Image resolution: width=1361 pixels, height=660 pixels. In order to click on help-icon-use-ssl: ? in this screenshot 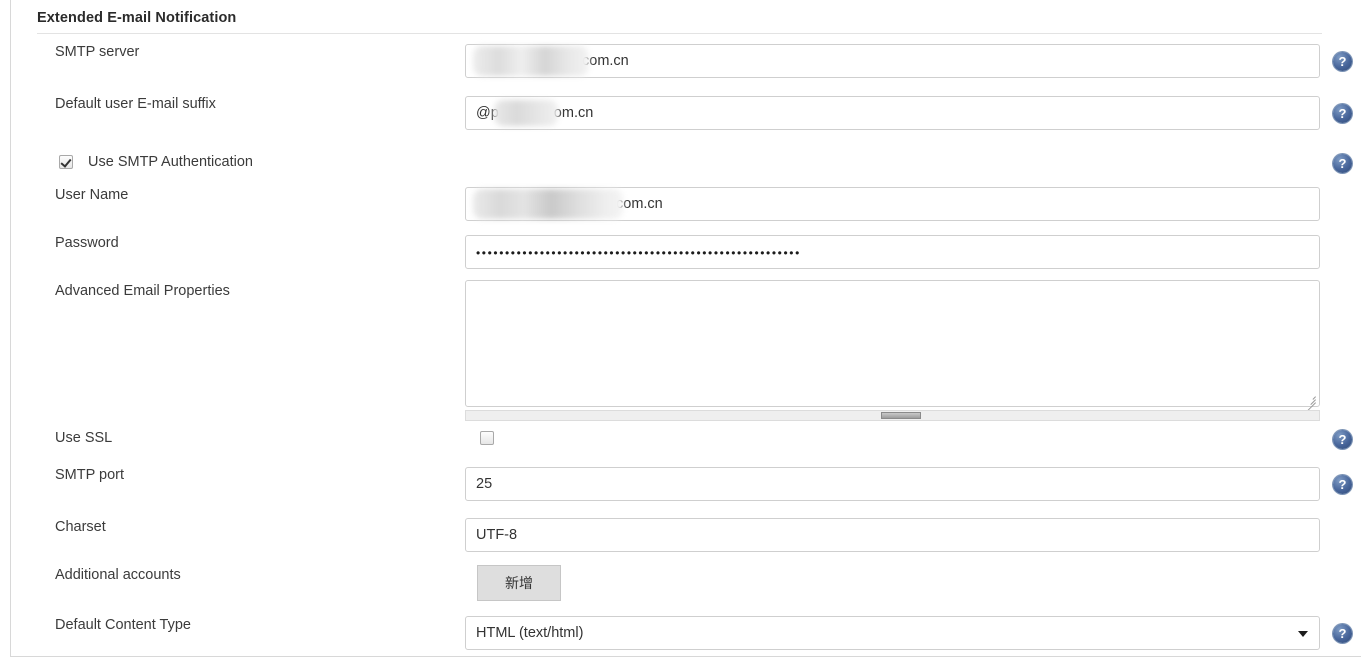, I will do `click(1342, 439)`.